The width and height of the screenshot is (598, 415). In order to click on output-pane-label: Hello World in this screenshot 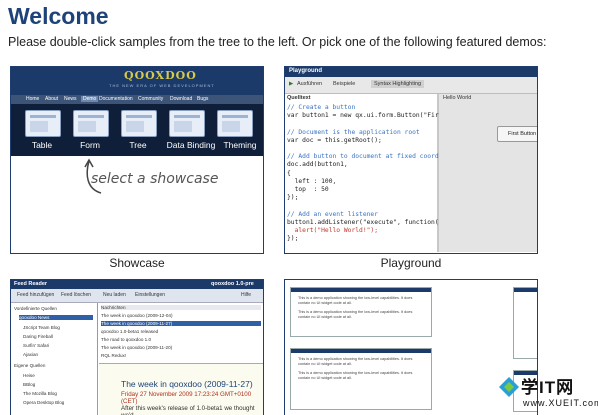, I will do `click(457, 98)`.